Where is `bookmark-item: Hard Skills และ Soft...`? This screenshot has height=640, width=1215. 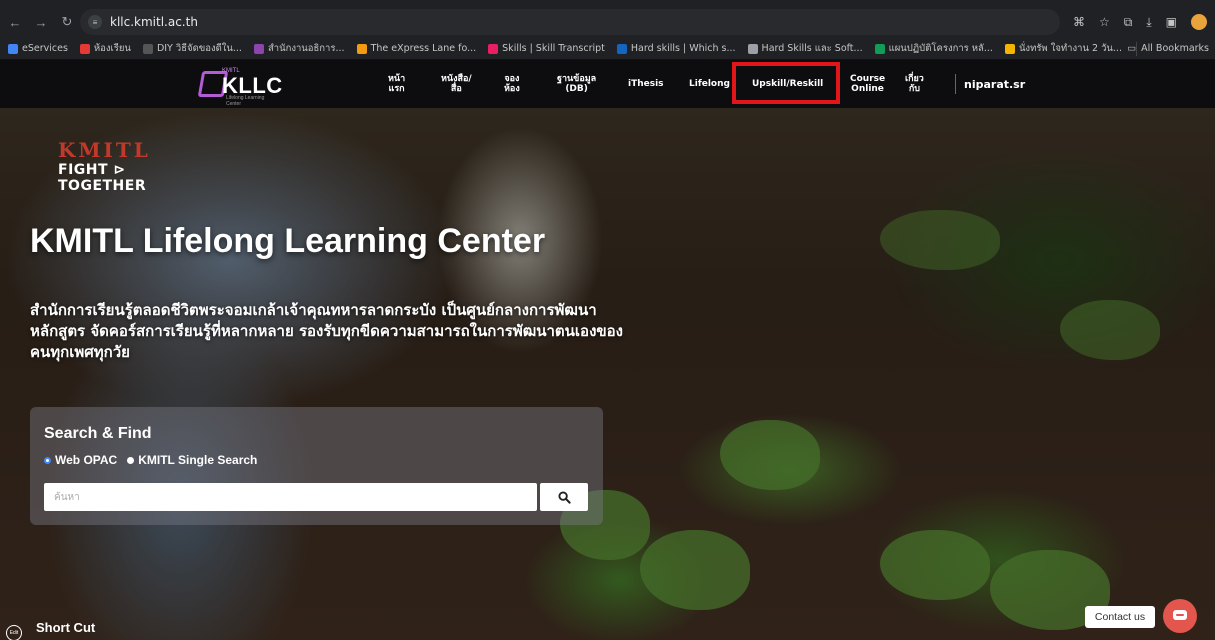 bookmark-item: Hard Skills และ Soft... is located at coordinates (805, 48).